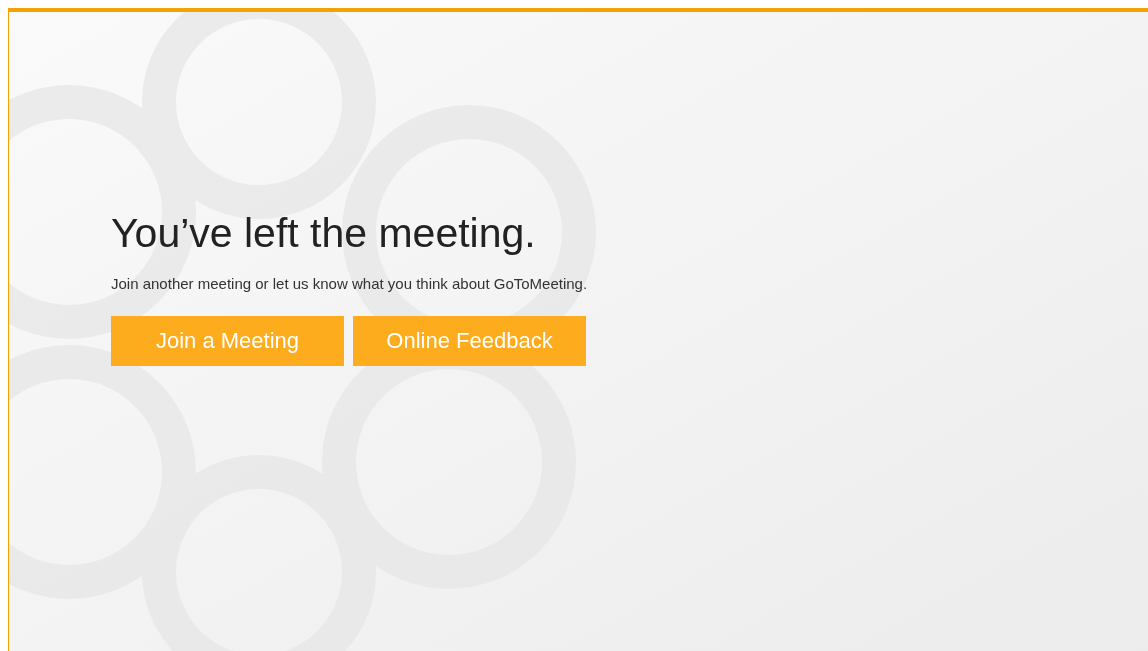 The width and height of the screenshot is (1148, 651). What do you see at coordinates (349, 284) in the screenshot?
I see `message: Join another meeting or let us know what you think about GoToMeeting.` at bounding box center [349, 284].